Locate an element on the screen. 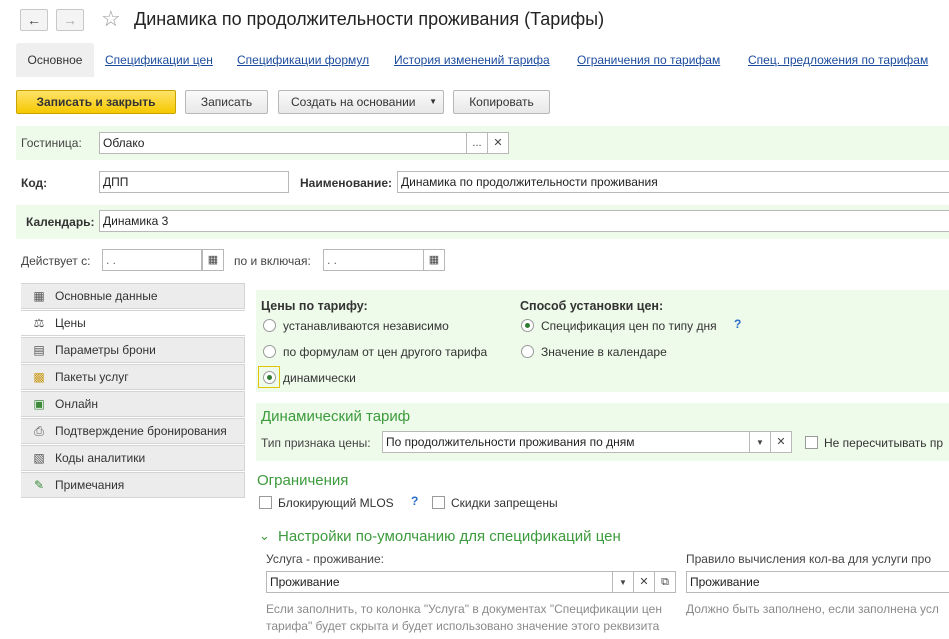 The width and height of the screenshot is (949, 639). valid-from-input: . . is located at coordinates (152, 260).